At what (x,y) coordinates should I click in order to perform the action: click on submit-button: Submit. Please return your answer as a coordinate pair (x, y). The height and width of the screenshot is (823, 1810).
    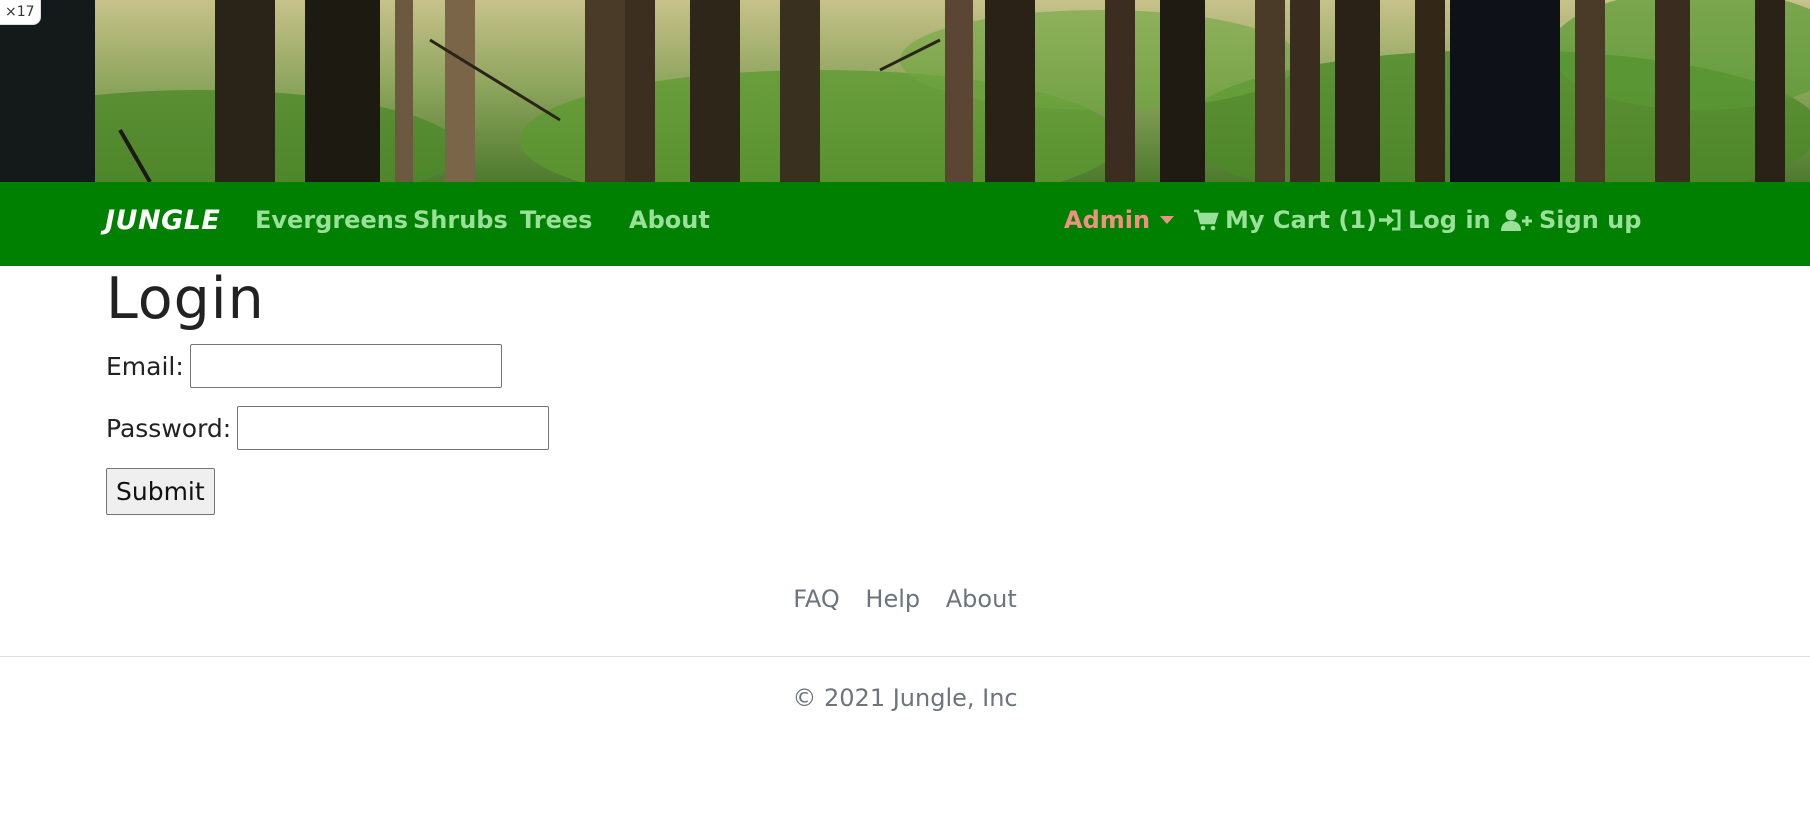
    Looking at the image, I should click on (160, 491).